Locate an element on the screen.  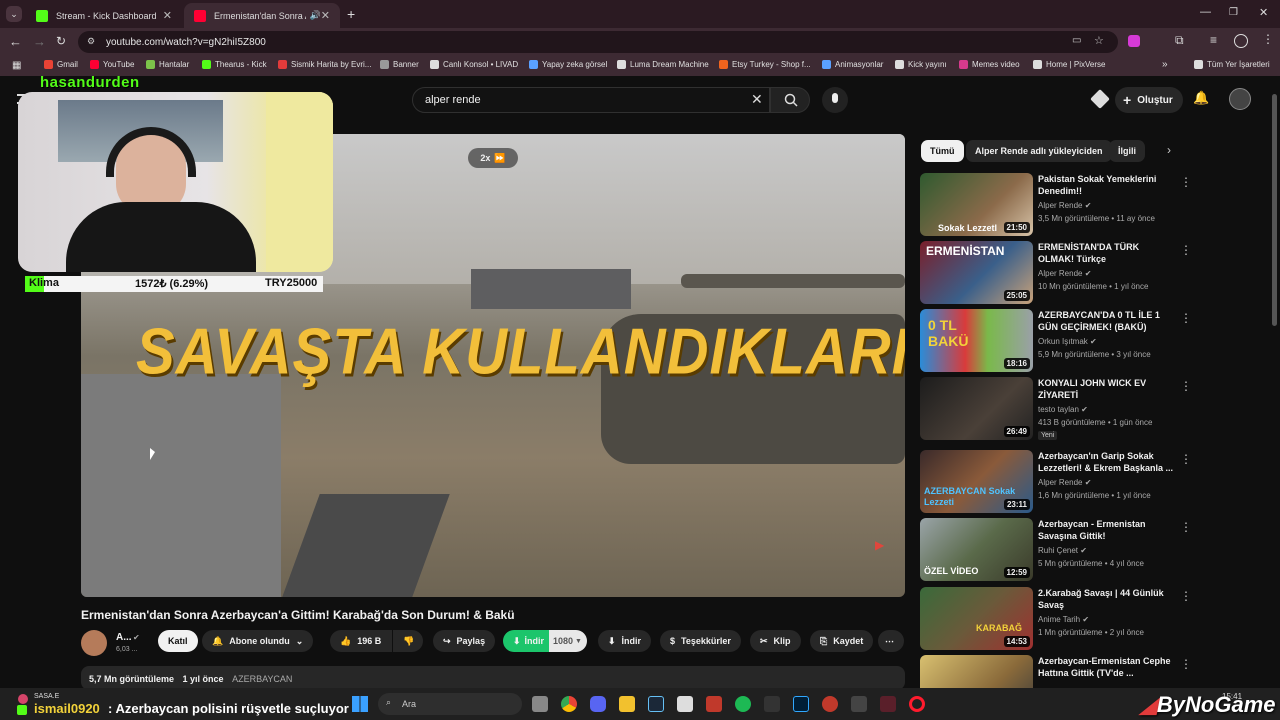
bookmark-pixverse: Home | PixVerse is located at coordinates (1069, 64).